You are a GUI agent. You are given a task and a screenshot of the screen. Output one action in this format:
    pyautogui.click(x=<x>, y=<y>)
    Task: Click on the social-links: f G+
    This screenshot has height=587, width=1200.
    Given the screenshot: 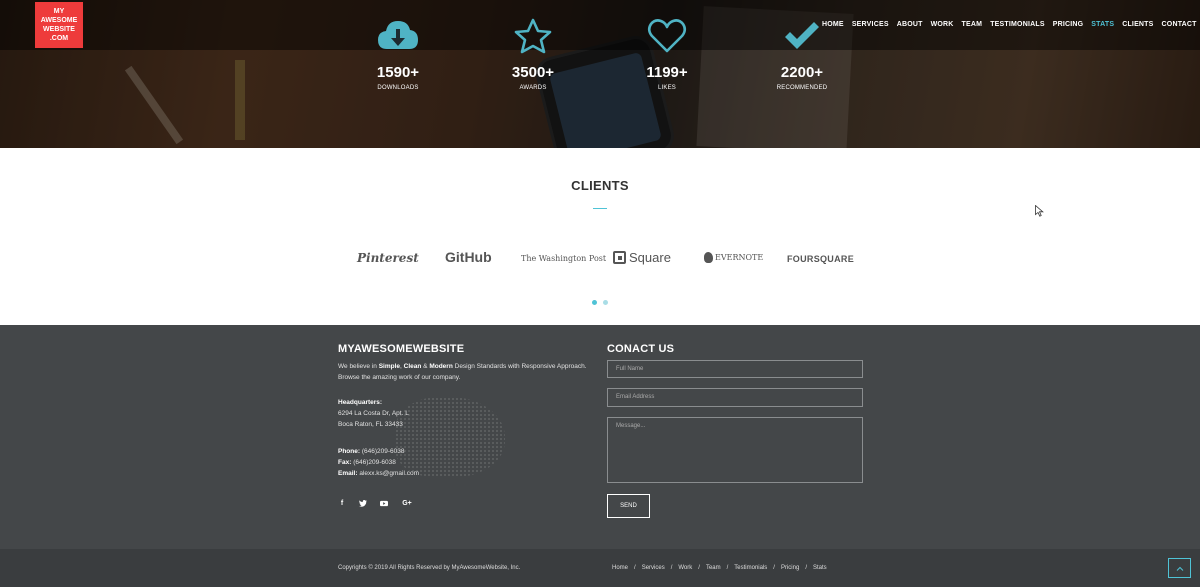 What is the action you would take?
    pyautogui.click(x=375, y=503)
    